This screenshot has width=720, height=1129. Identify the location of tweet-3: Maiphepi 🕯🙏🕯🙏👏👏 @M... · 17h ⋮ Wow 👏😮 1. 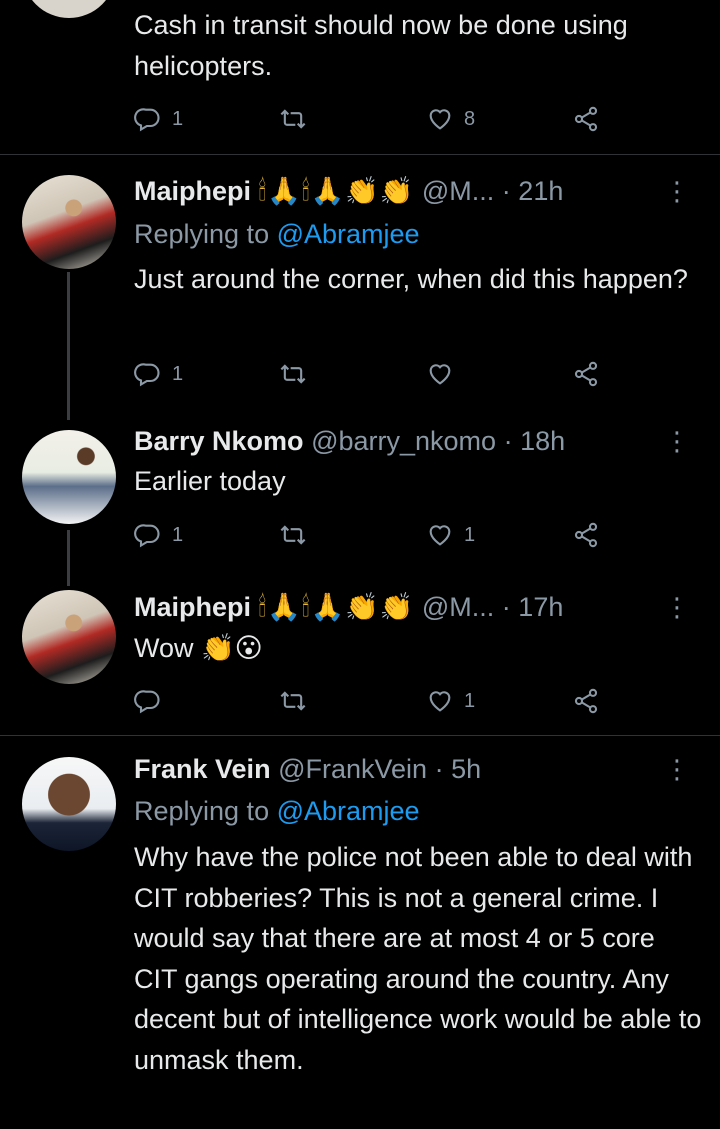
(360, 656).